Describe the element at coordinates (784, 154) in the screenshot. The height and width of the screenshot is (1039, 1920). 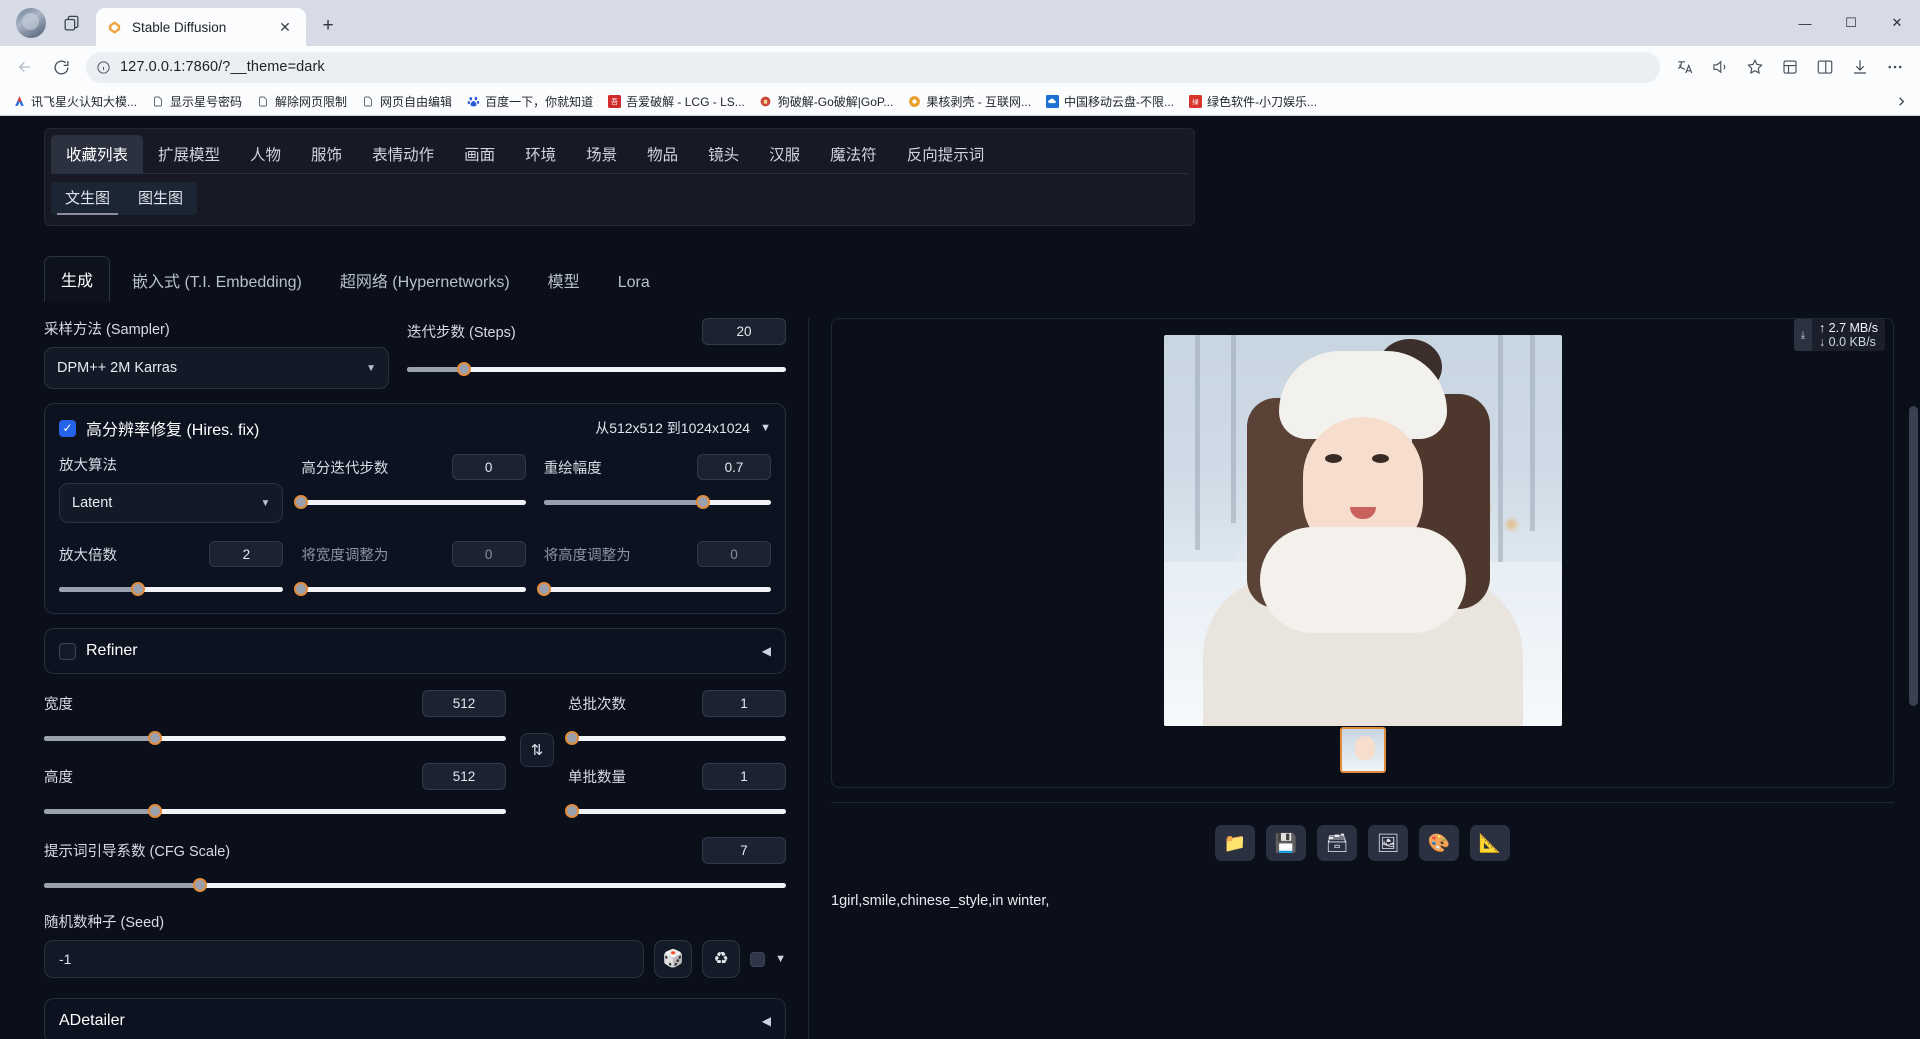
I see `category-tab-hanfu: 汉服` at that location.